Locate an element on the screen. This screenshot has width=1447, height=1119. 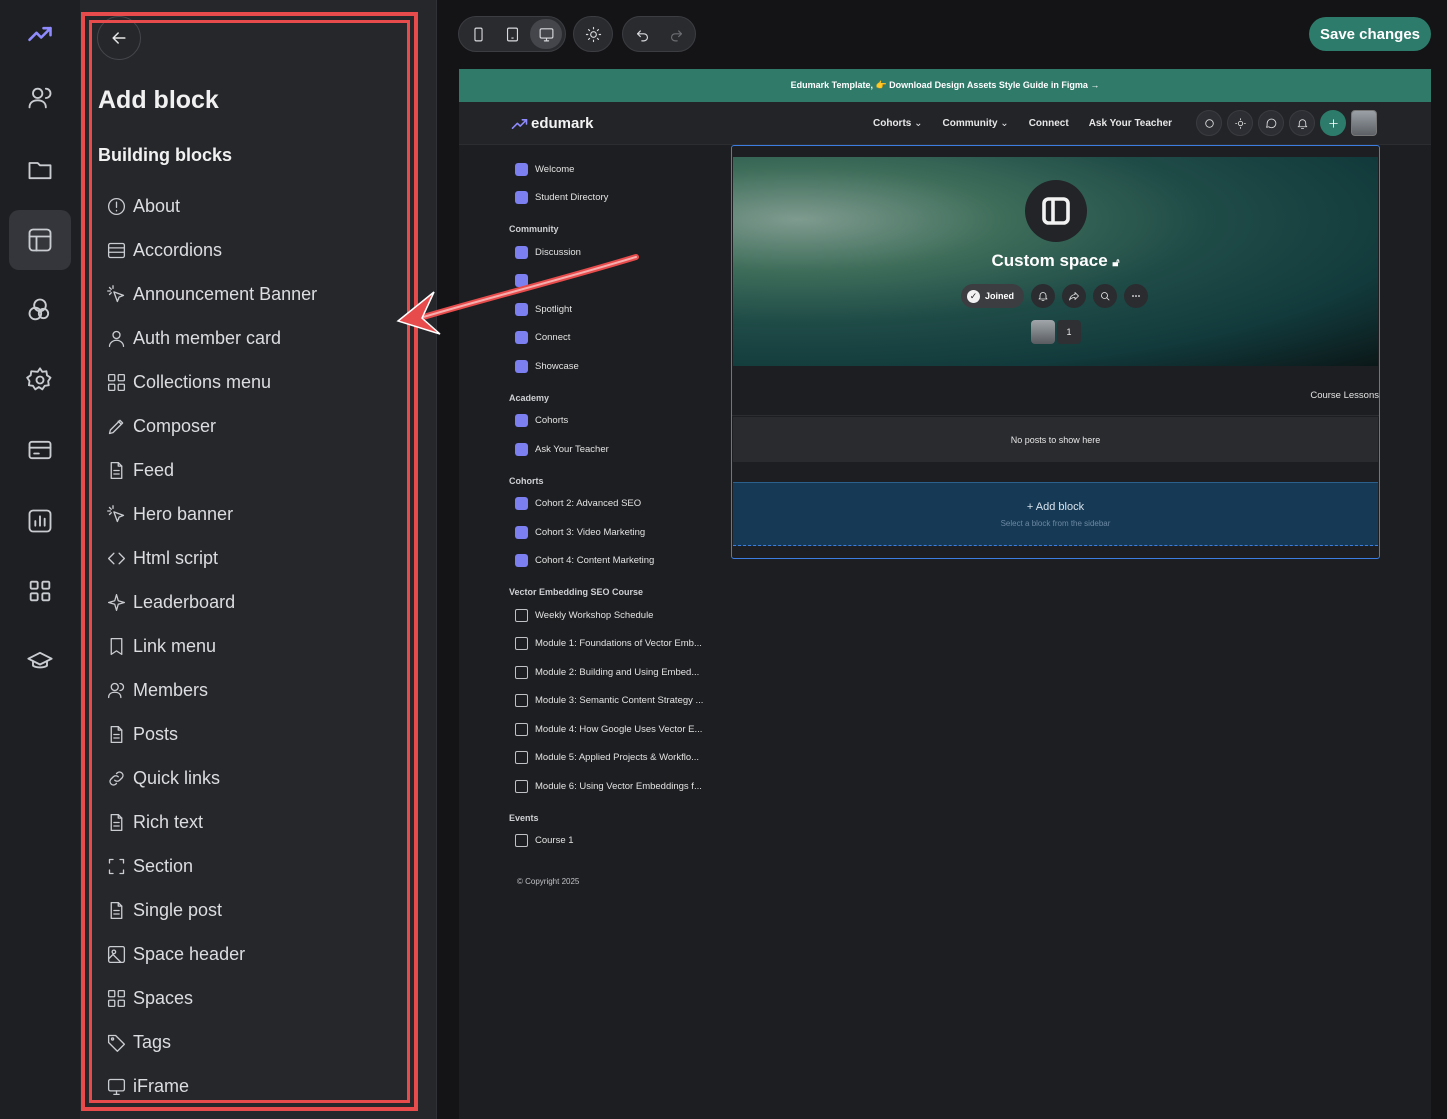
user-avatar is located at coordinates (1364, 123).